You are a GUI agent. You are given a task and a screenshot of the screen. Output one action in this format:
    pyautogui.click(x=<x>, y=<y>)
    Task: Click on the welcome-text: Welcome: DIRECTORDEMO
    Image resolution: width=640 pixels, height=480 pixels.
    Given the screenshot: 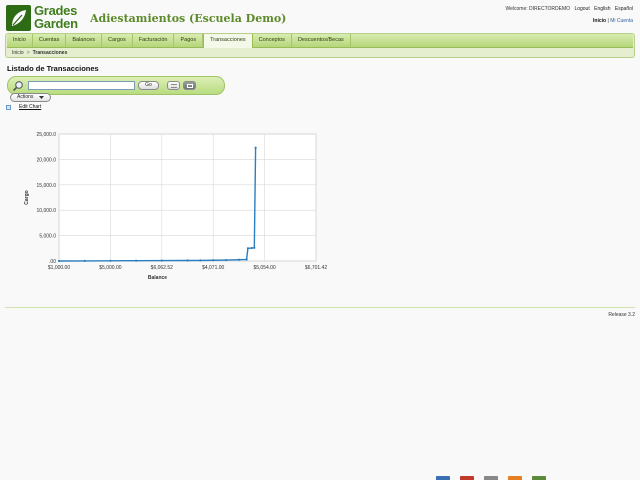 What is the action you would take?
    pyautogui.click(x=538, y=9)
    